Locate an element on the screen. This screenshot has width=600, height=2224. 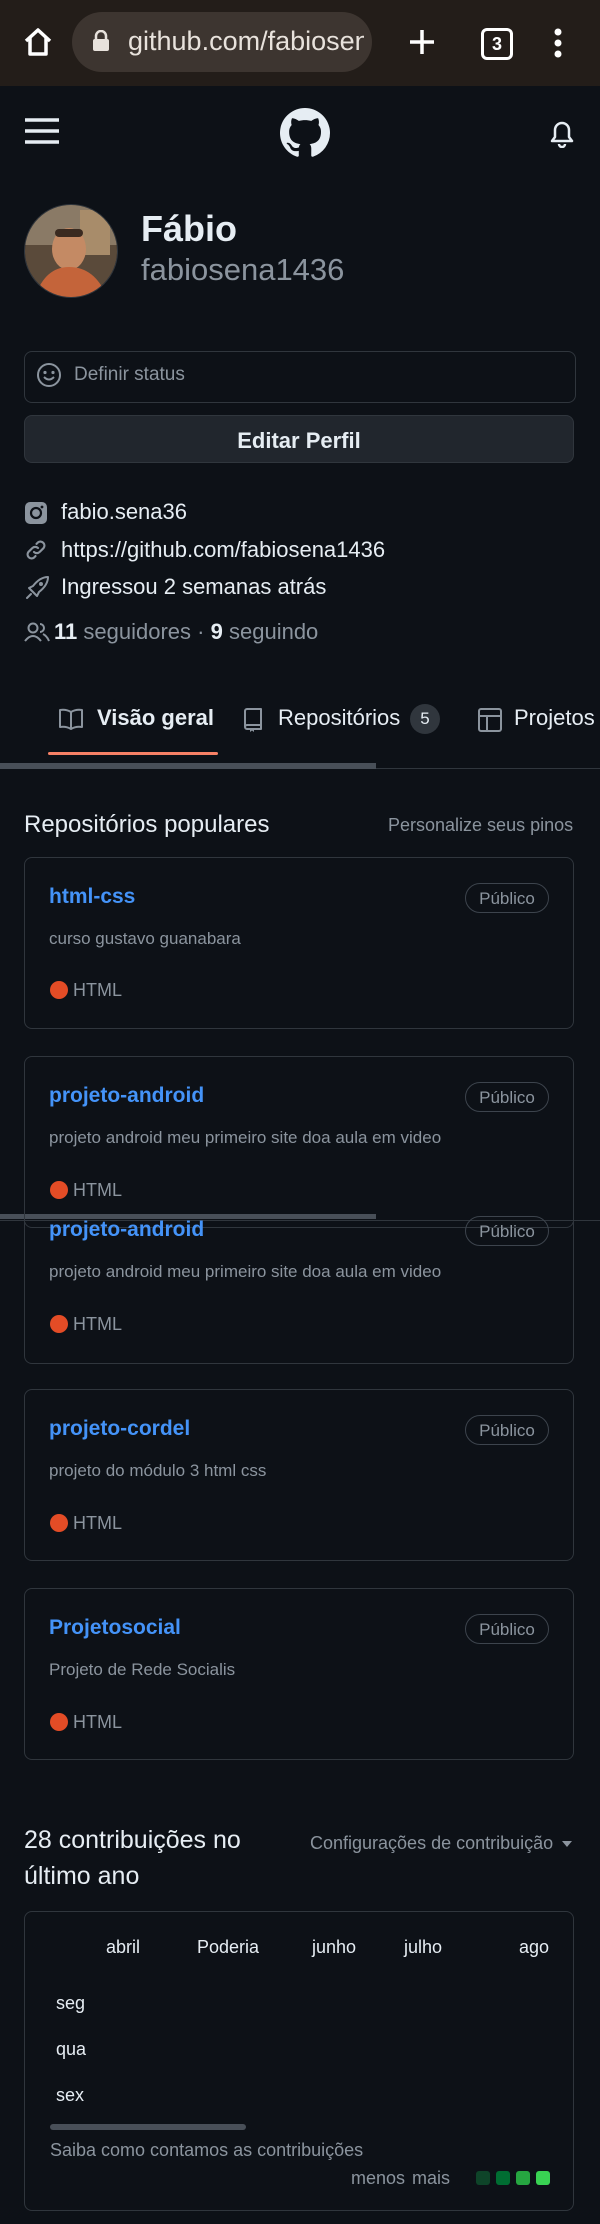
people-icon is located at coordinates (37, 632).